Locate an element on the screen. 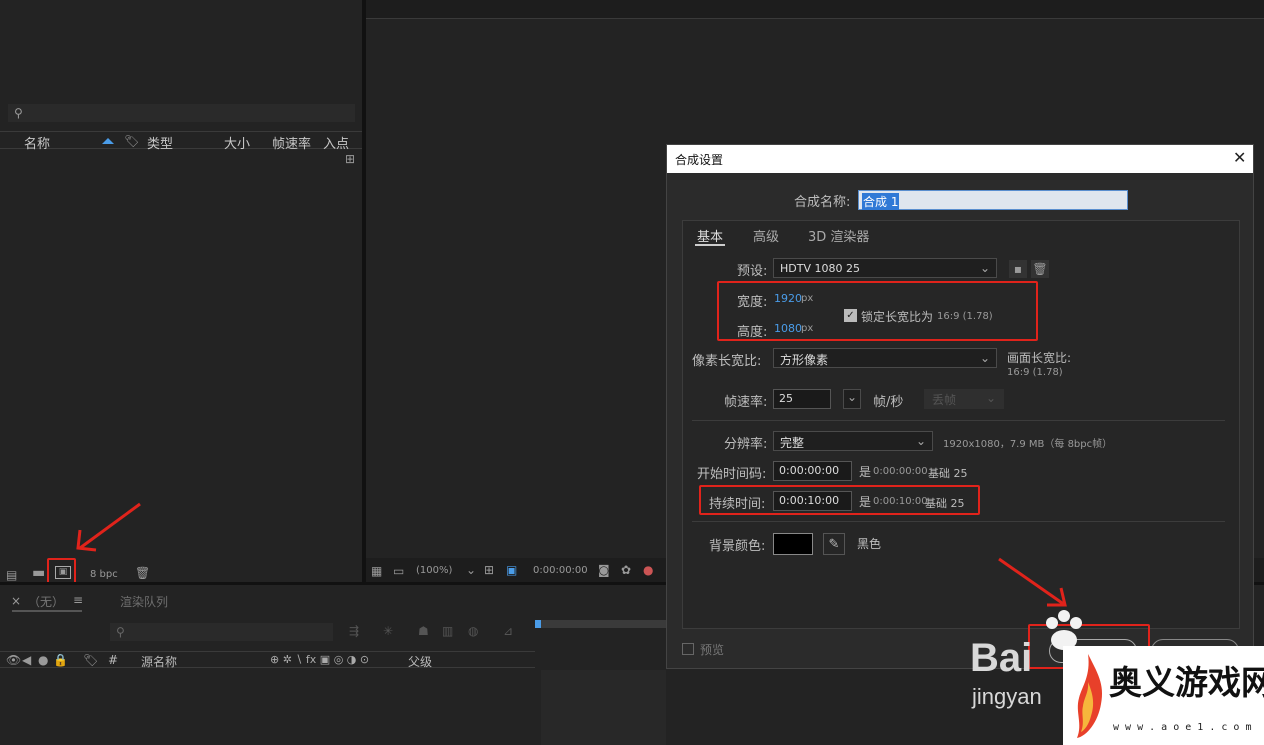 Image resolution: width=1264 pixels, height=745 pixels. annotation-box-size is located at coordinates (877, 311).